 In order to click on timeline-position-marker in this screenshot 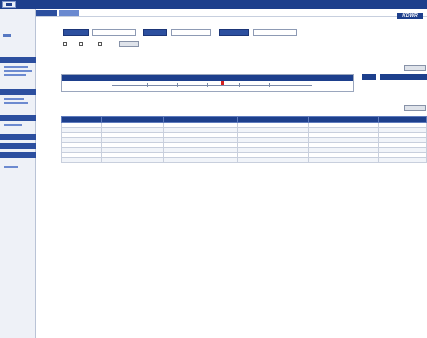, I will do `click(222, 83)`.